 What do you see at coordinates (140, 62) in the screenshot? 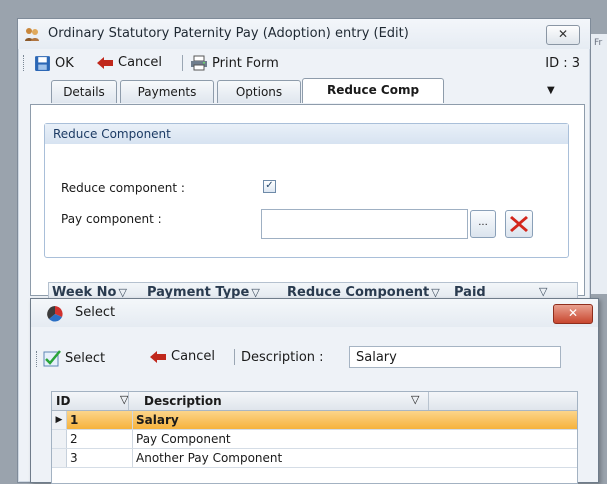
I see `cancel-label: Cancel` at bounding box center [140, 62].